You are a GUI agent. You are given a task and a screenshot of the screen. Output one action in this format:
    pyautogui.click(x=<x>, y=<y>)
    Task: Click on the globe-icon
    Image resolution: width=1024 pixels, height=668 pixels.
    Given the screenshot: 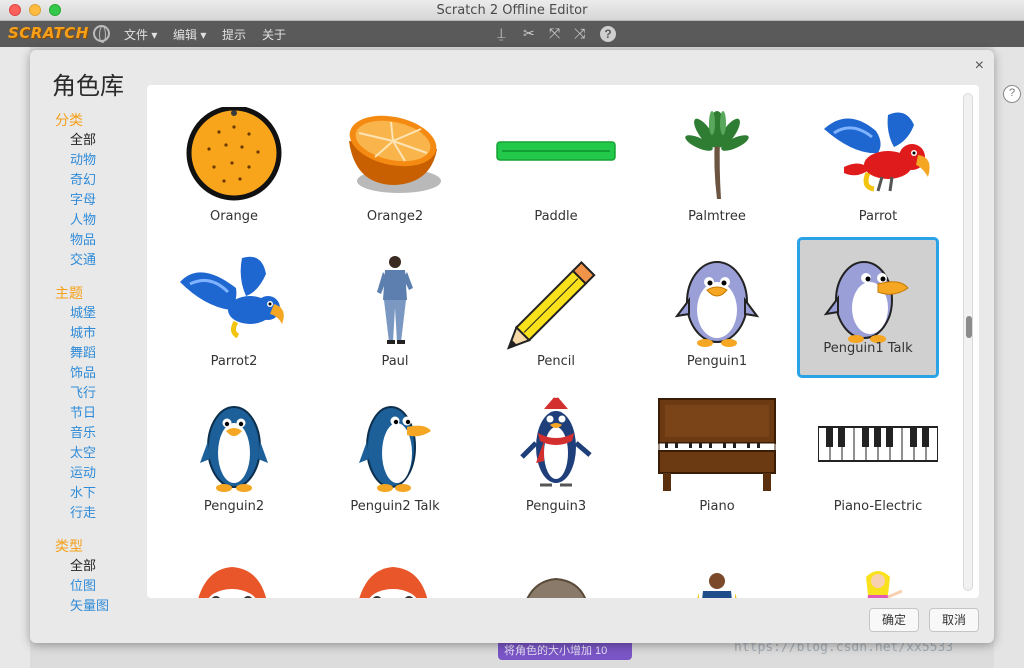 What is the action you would take?
    pyautogui.click(x=101, y=34)
    